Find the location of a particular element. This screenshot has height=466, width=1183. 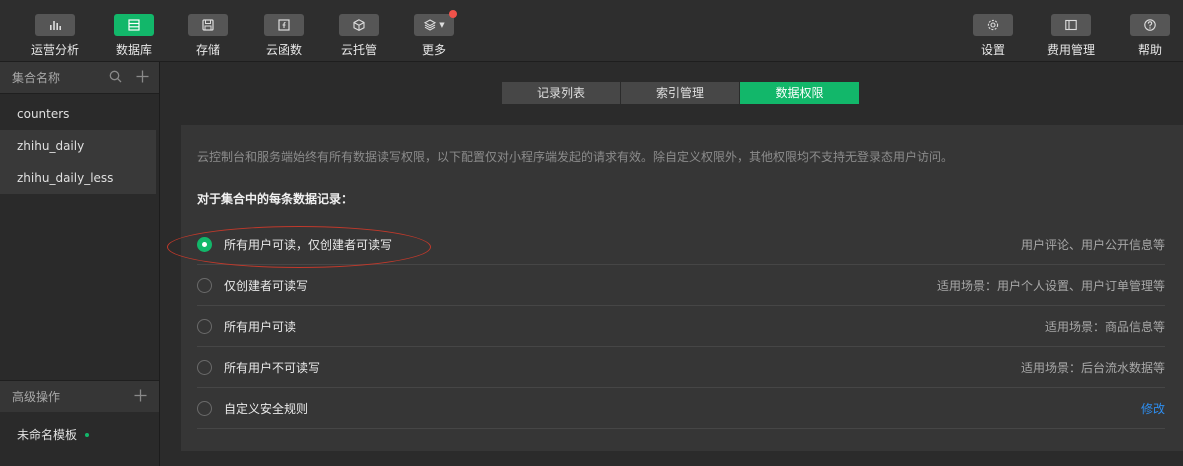

tab-bar: 记录列表 索引管理 数据权限 is located at coordinates (680, 93).